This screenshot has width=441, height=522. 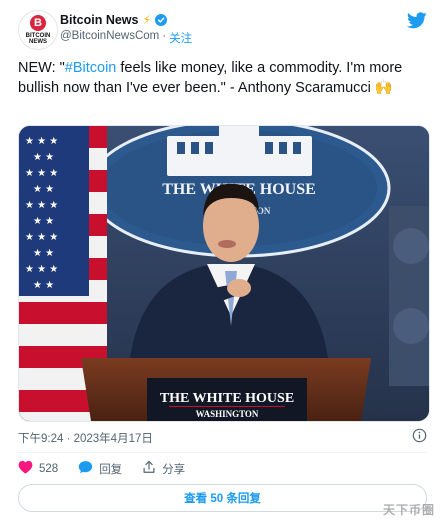 I want to click on avatar-brand-text: BITCOIN NEWS, so click(x=38, y=39).